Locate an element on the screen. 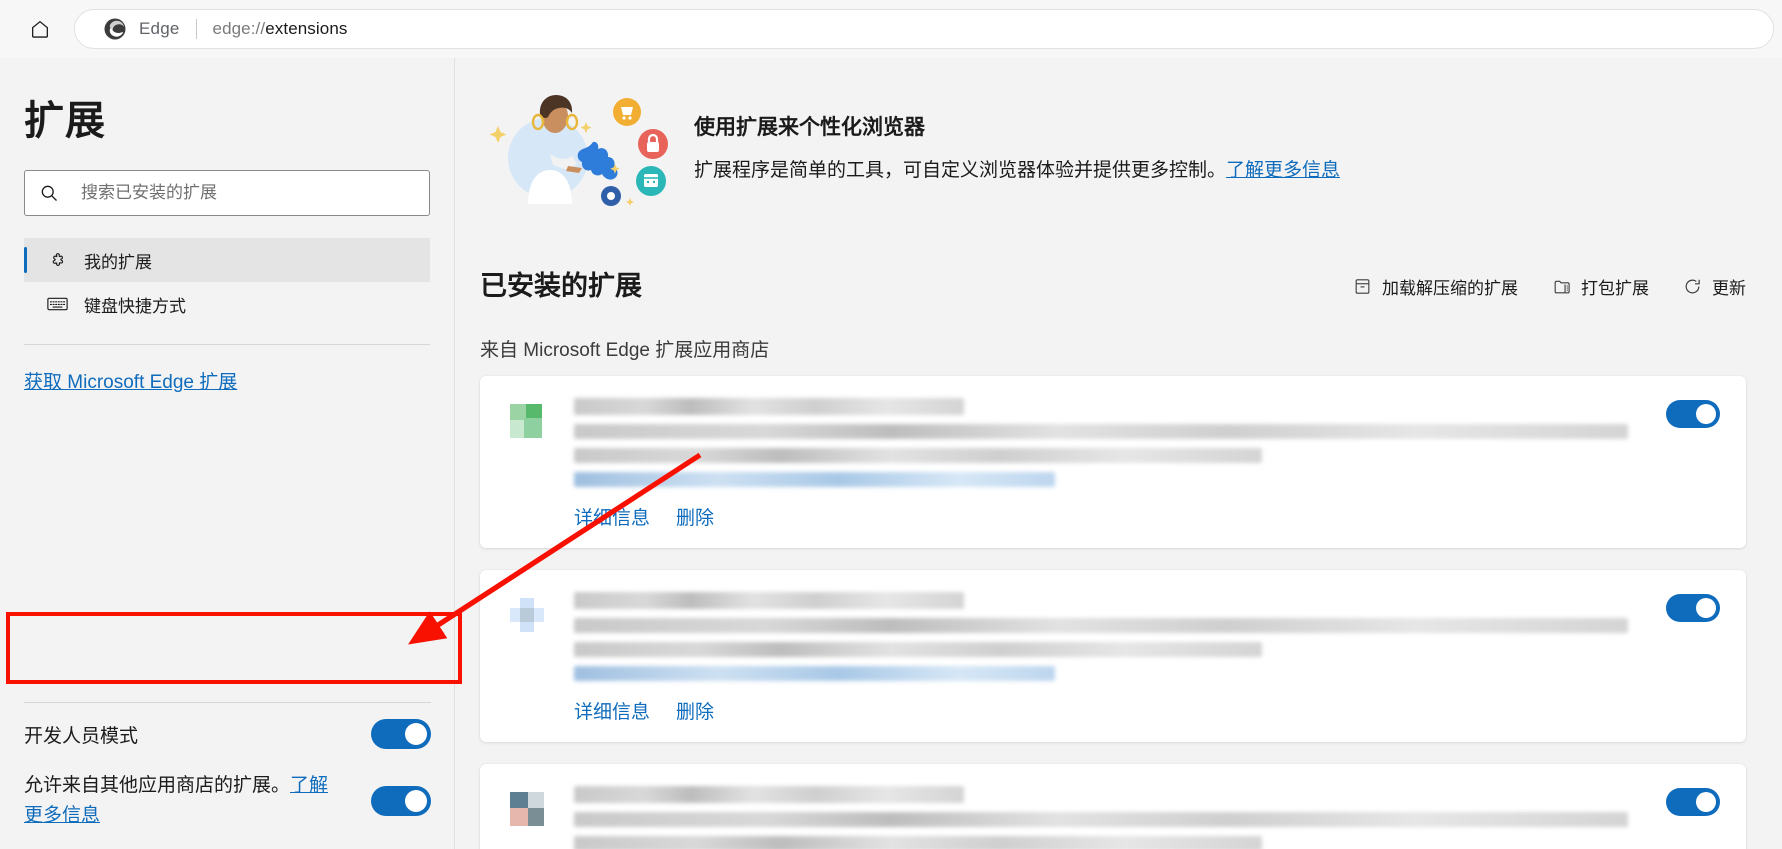 This screenshot has height=849, width=1782. sidebar-divider is located at coordinates (227, 344).